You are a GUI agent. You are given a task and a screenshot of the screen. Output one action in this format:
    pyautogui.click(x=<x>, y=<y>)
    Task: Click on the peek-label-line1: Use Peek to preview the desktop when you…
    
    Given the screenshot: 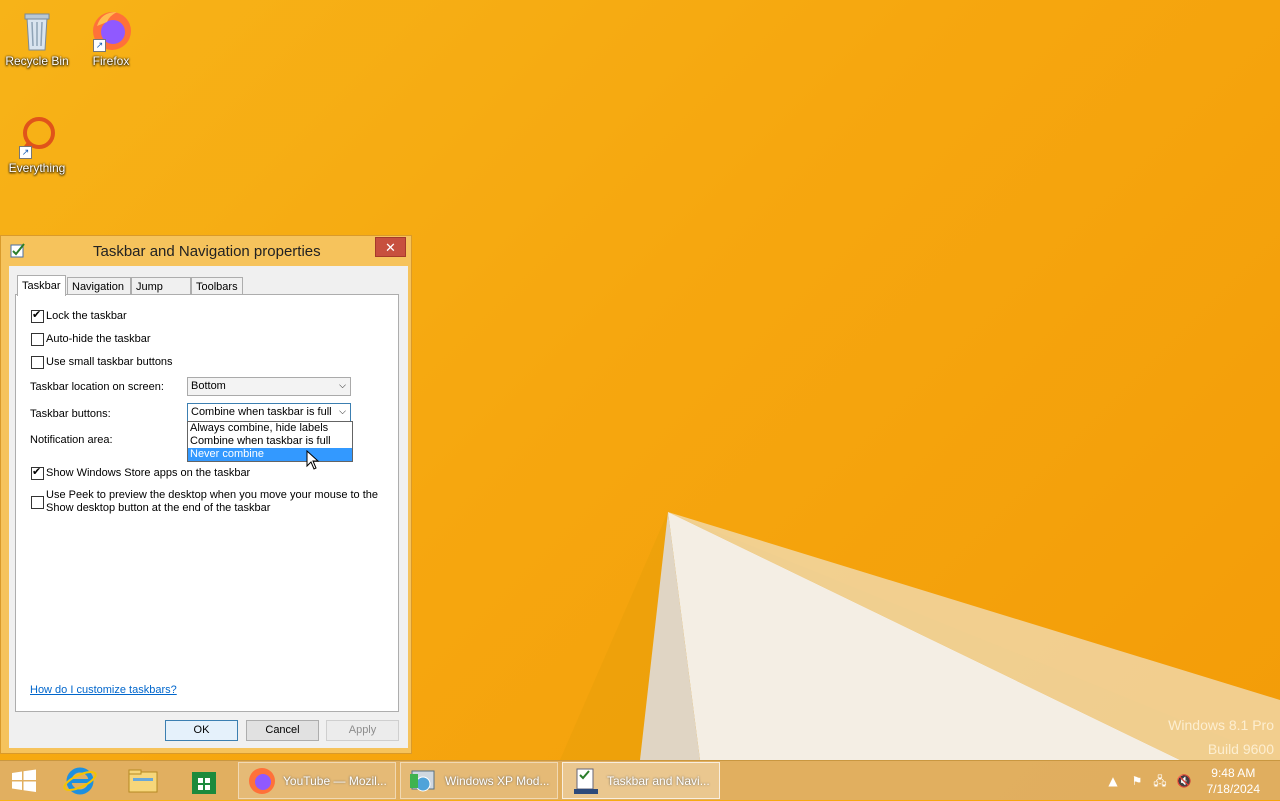 What is the action you would take?
    pyautogui.click(x=212, y=495)
    